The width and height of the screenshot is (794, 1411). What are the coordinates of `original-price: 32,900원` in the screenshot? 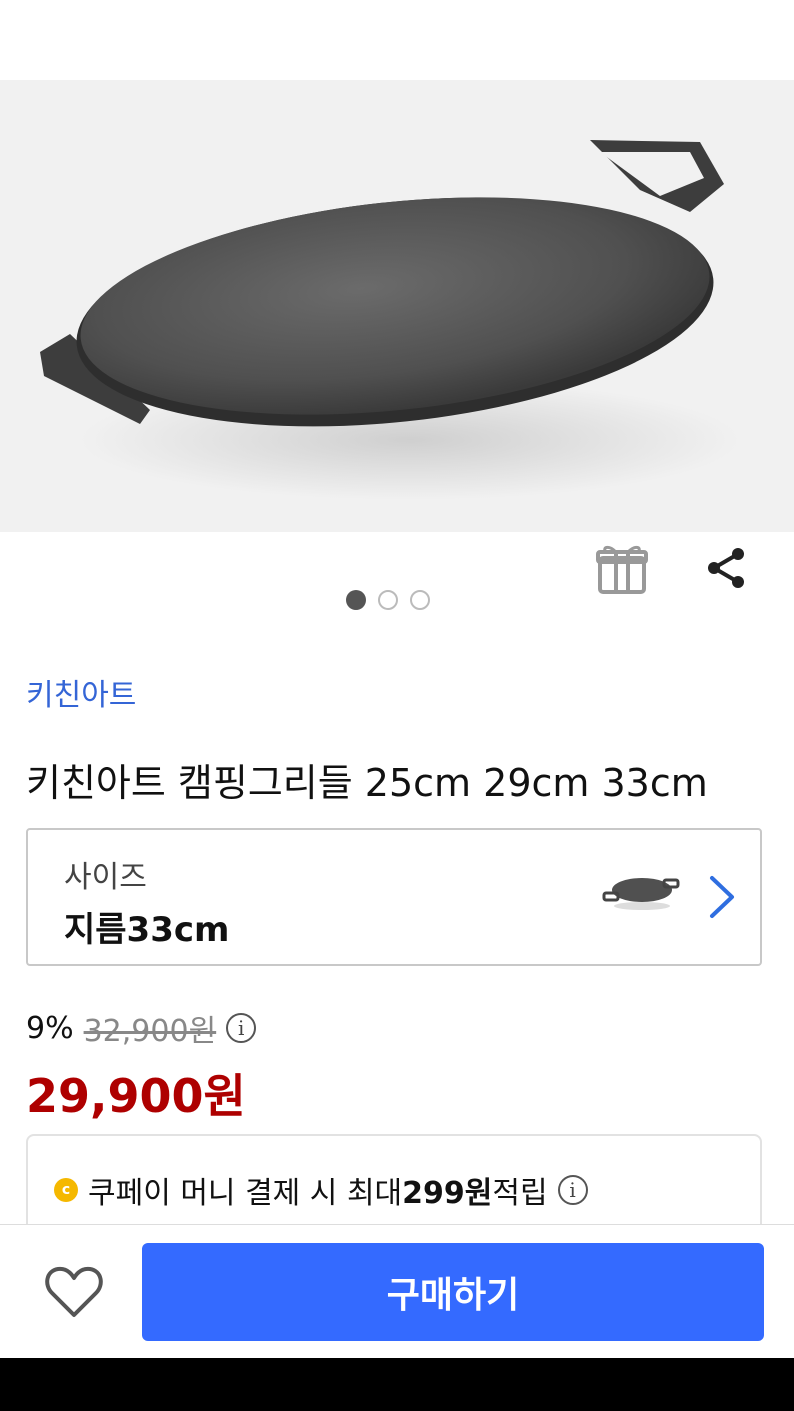 It's located at (150, 1031).